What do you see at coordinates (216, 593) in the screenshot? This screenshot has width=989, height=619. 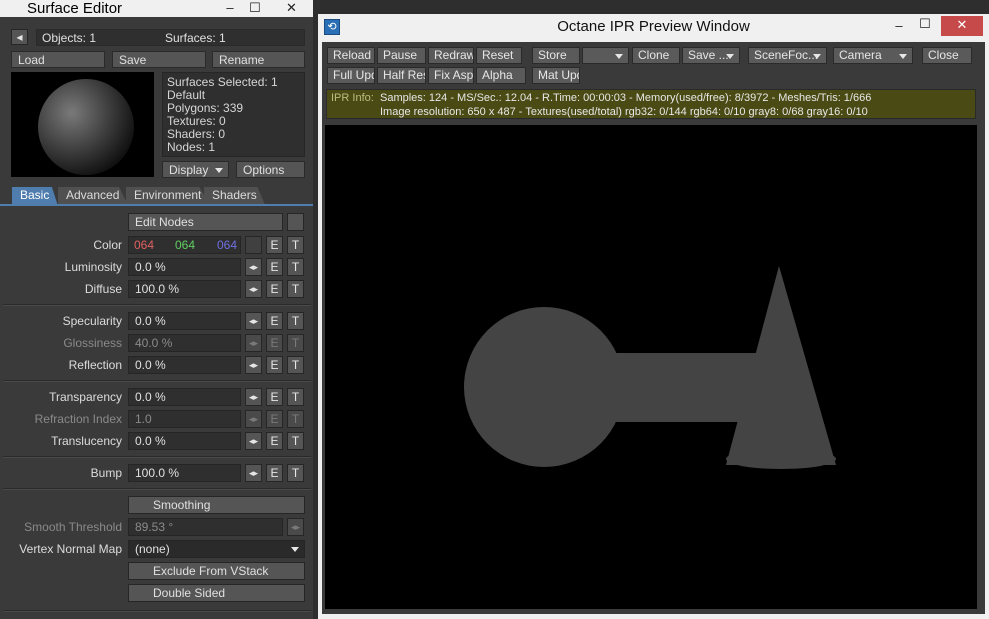 I see `double-sided-toggle: Double Sided` at bounding box center [216, 593].